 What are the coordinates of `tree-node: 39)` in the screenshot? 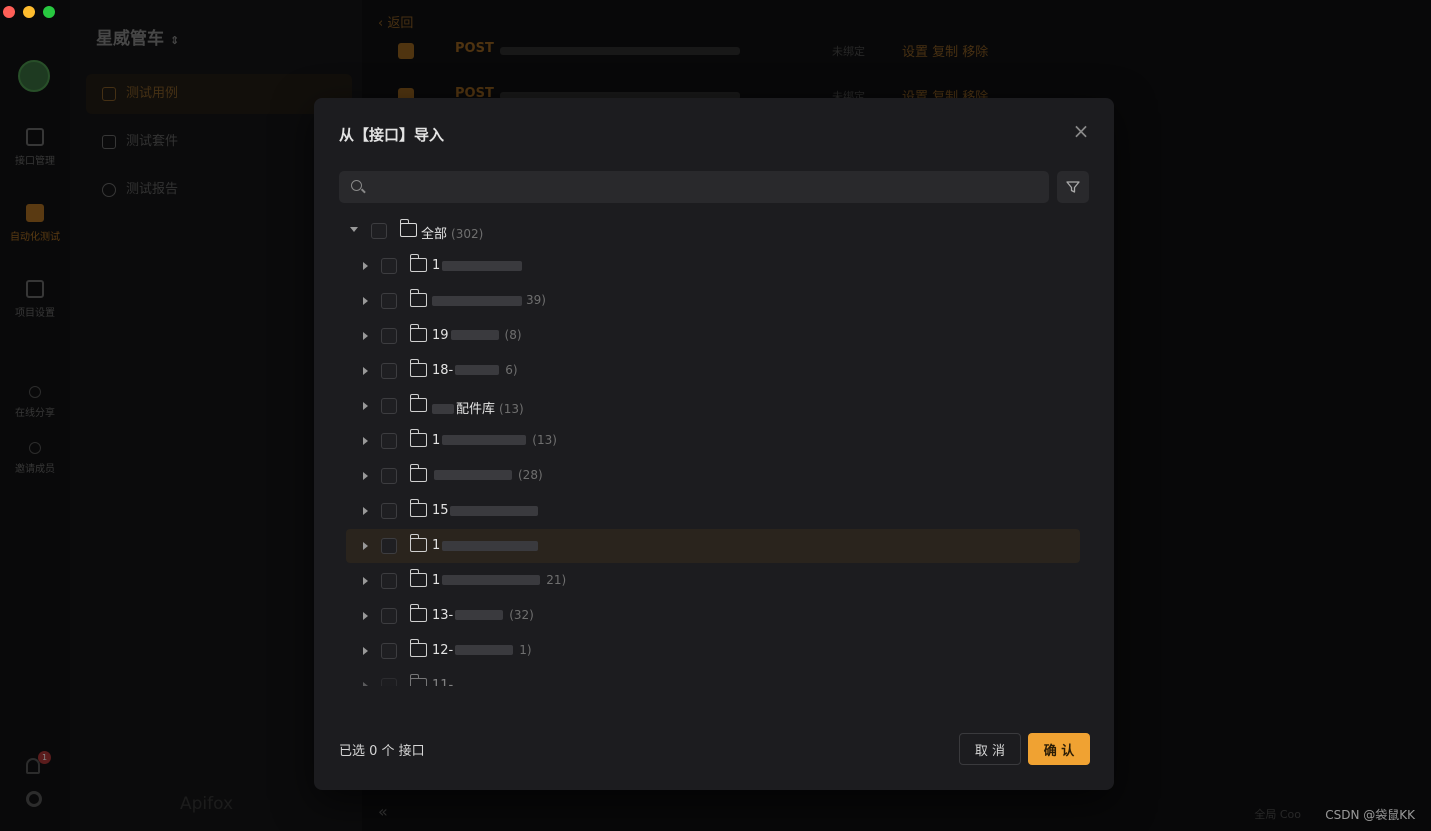 It's located at (713, 301).